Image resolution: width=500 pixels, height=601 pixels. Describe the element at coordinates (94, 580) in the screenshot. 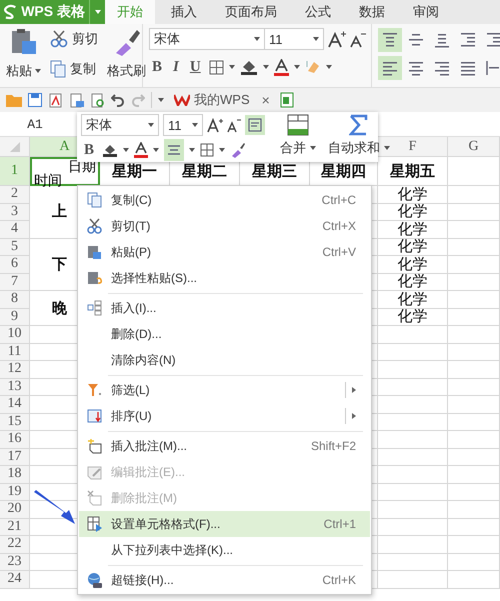

I see `globe-link-icon` at that location.